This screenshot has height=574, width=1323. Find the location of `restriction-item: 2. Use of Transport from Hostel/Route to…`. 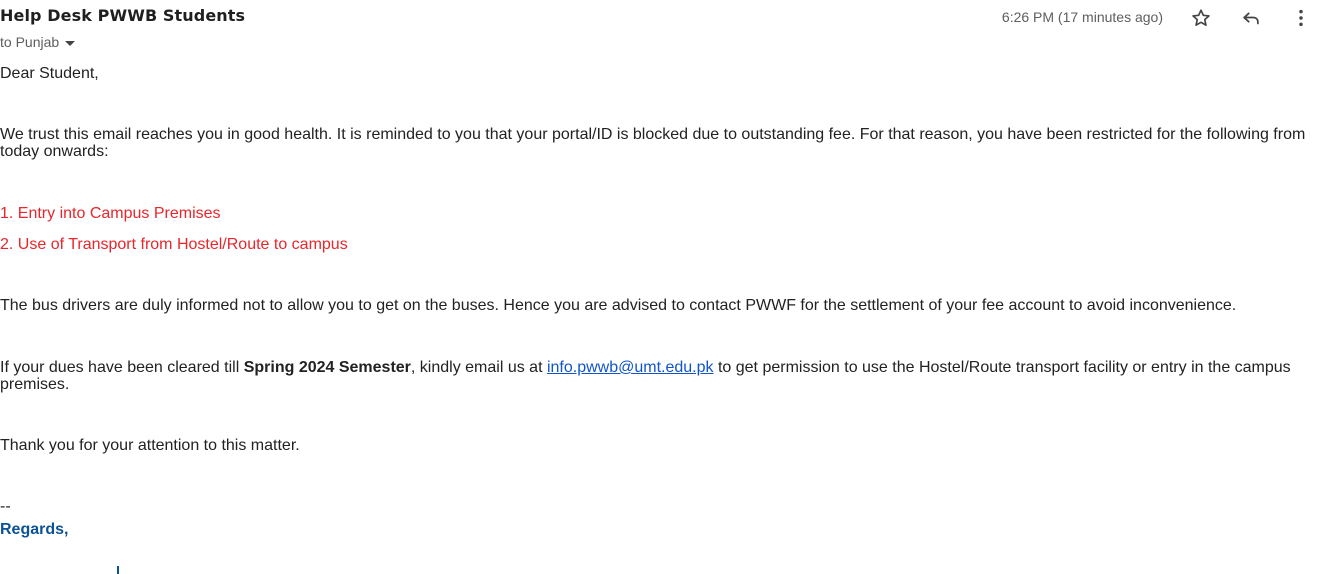

restriction-item: 2. Use of Transport from Hostel/Route to… is located at coordinates (174, 244).